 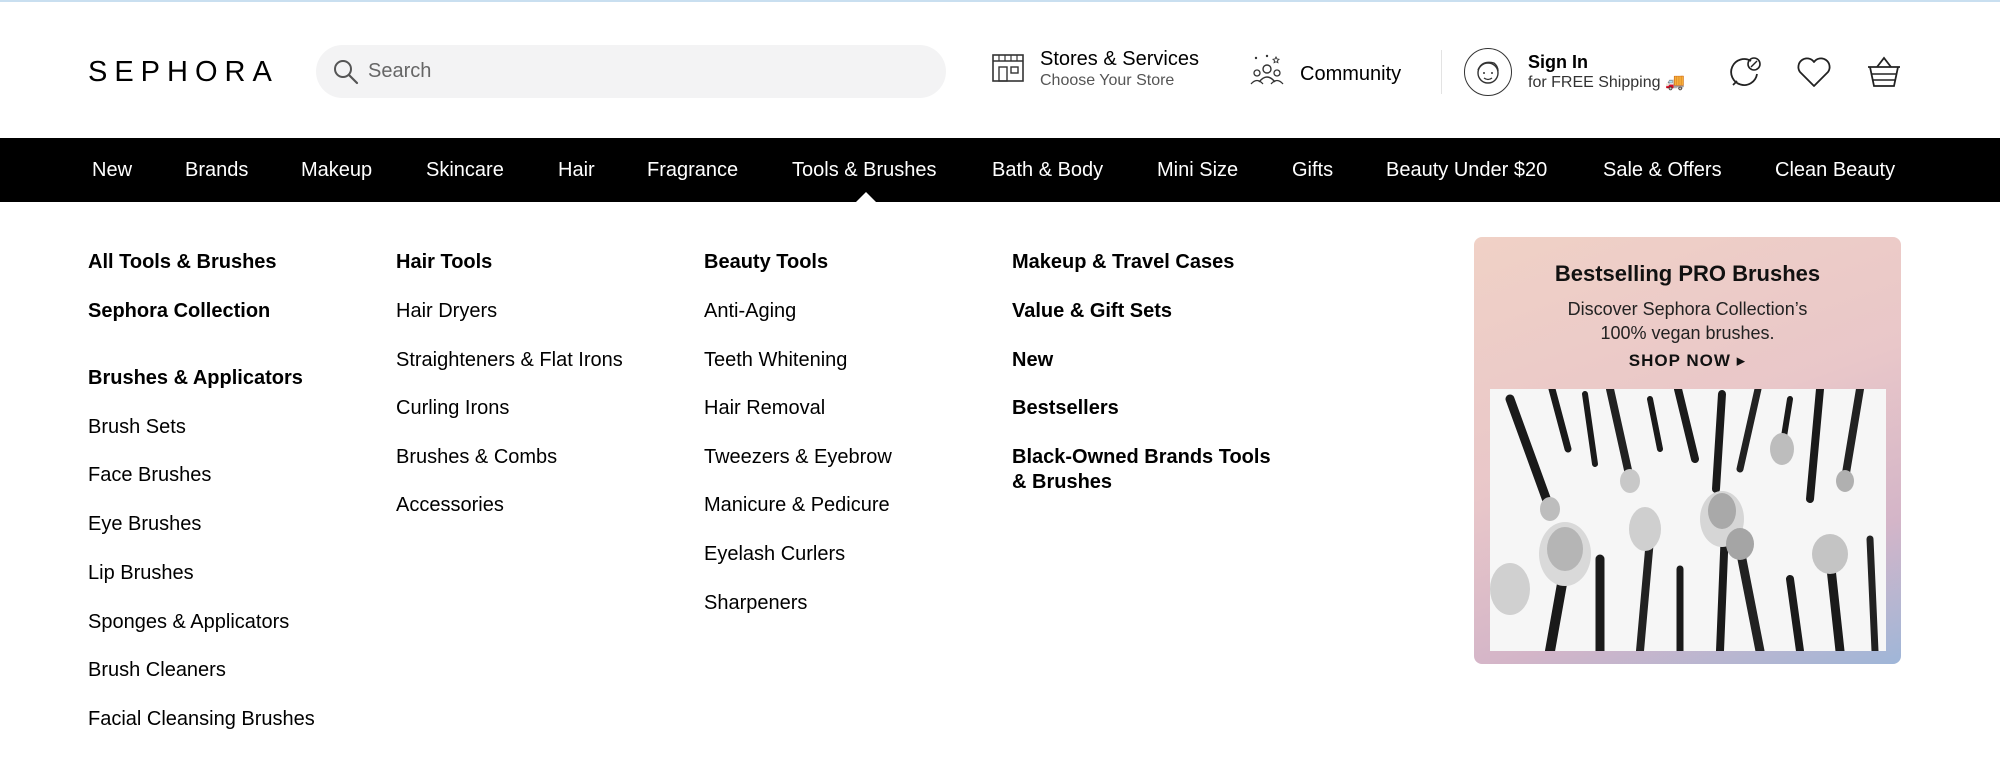 I want to click on nav-item-fragrance: Fragrance, so click(x=692, y=170).